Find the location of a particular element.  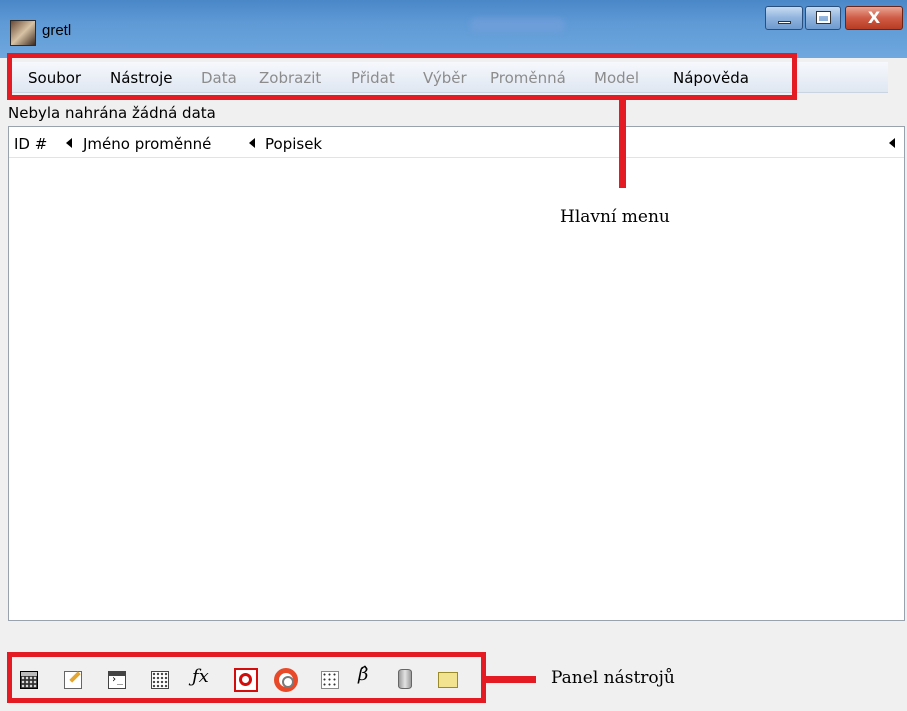

window-title: gretl is located at coordinates (57, 30).